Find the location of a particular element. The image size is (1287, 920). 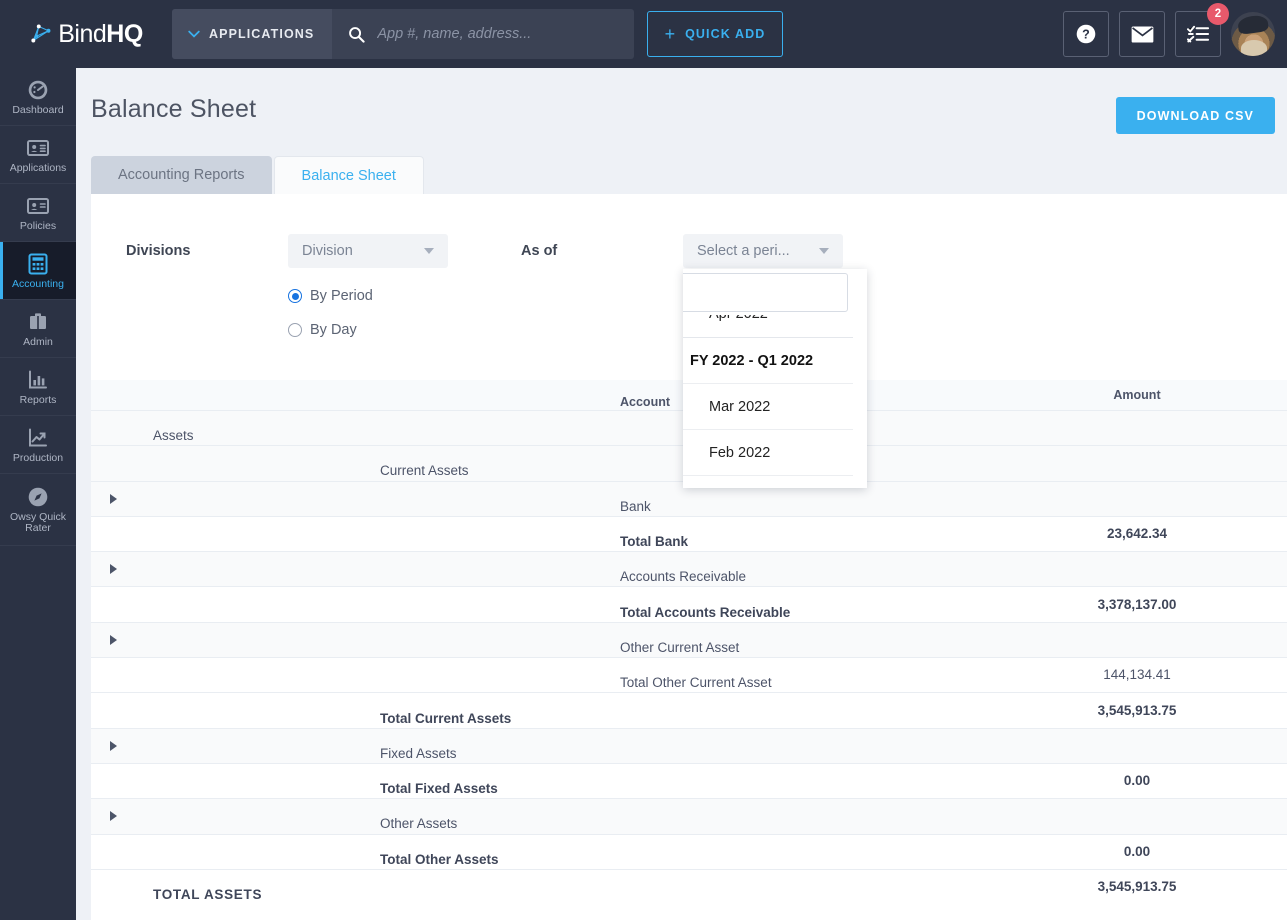

sidebar-item-label: Dashboard is located at coordinates (38, 109).